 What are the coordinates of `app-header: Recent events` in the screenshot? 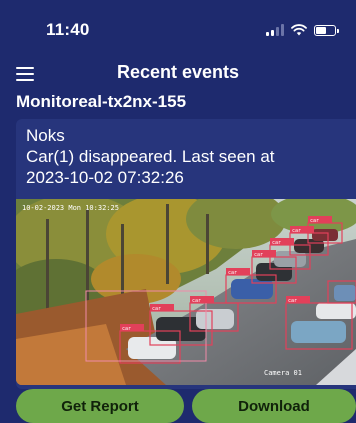 It's located at (178, 73).